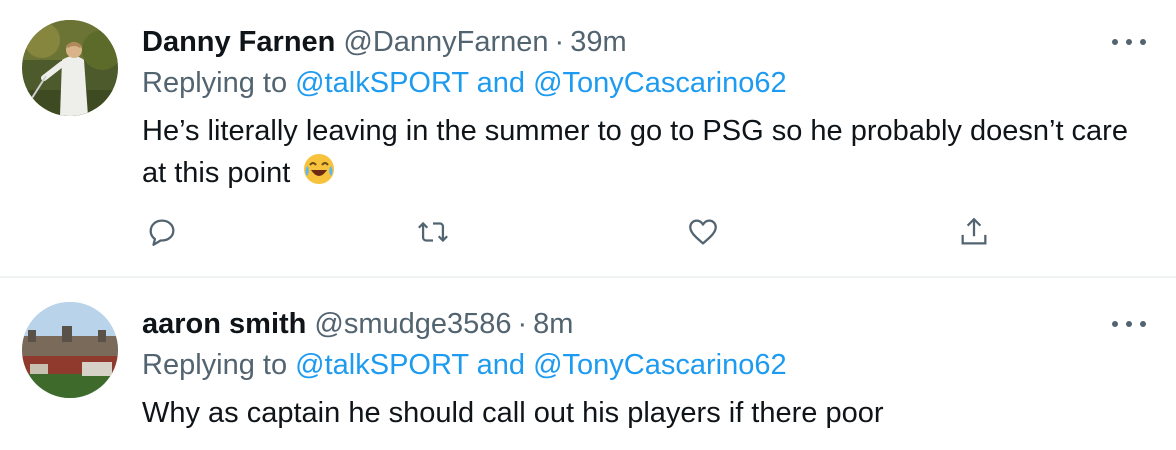 This screenshot has width=1176, height=450. Describe the element at coordinates (445, 42) in the screenshot. I see `user-handle: @DannyFarnen` at that location.